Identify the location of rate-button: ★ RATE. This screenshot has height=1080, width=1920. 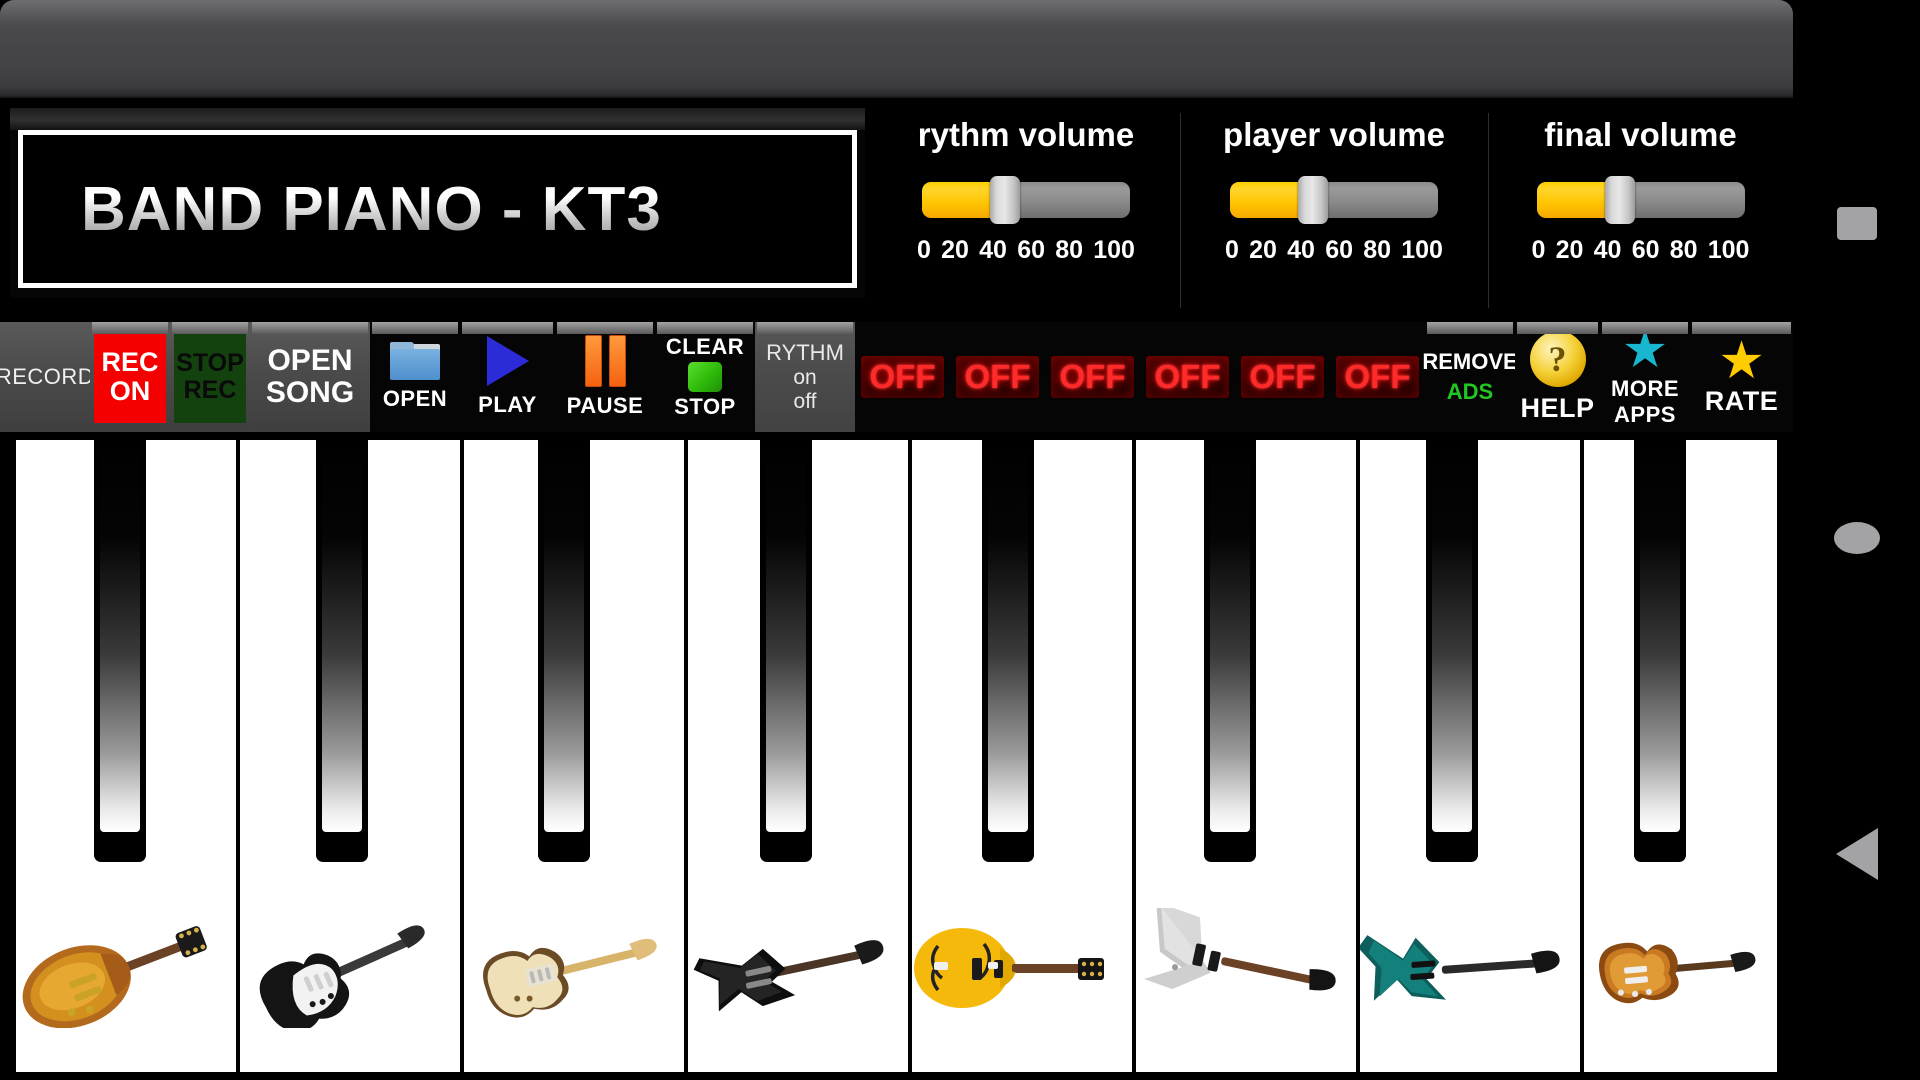
(1741, 377).